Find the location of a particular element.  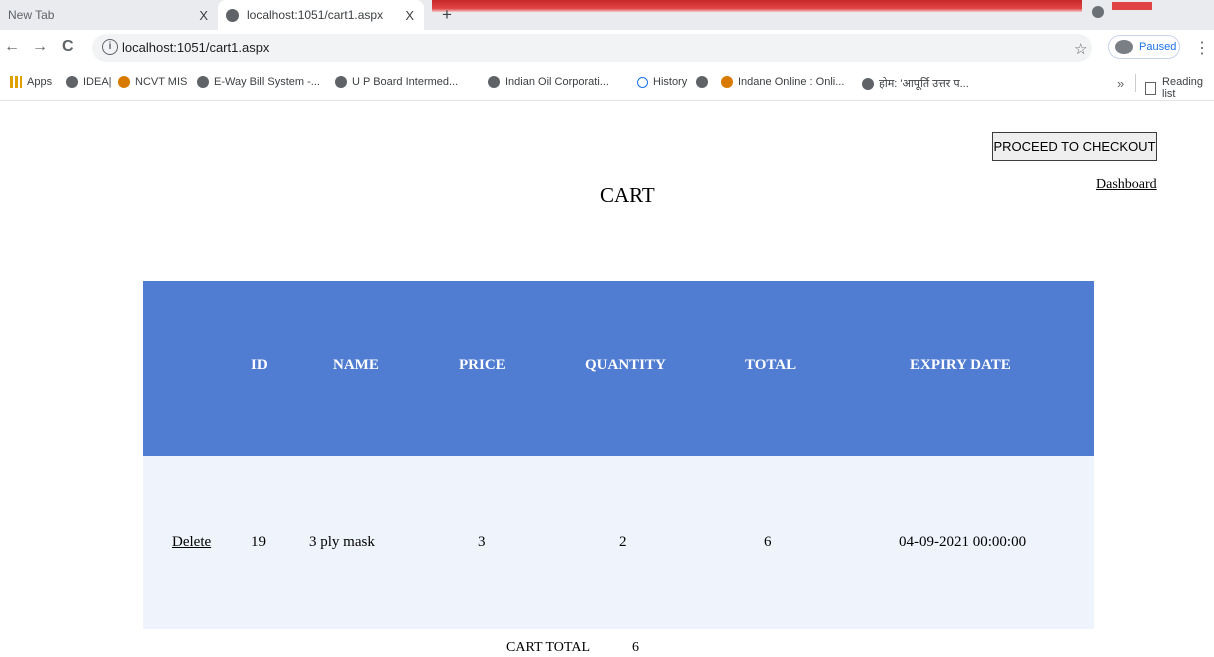

cell-id: 19 is located at coordinates (258, 542).